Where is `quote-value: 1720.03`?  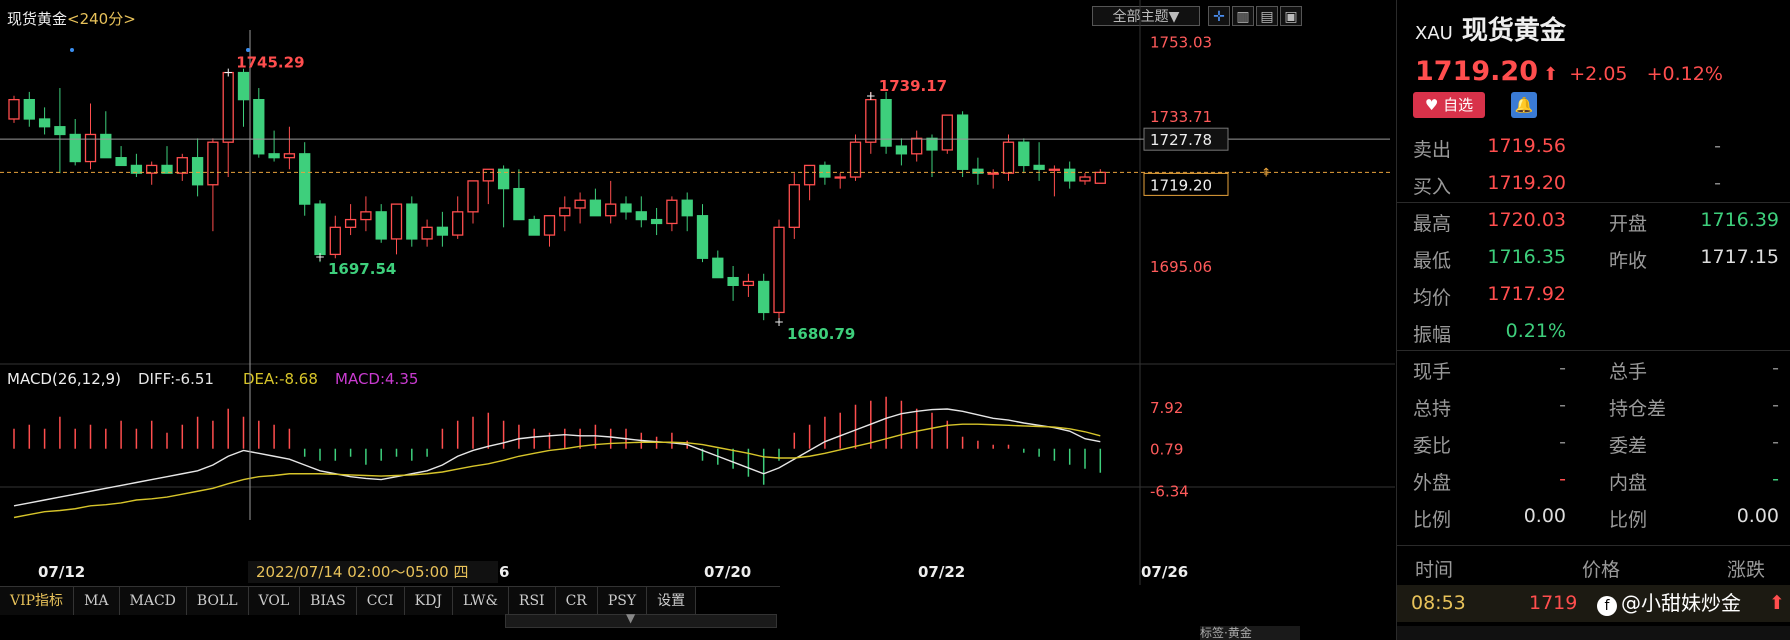
quote-value: 1720.03 is located at coordinates (1526, 220).